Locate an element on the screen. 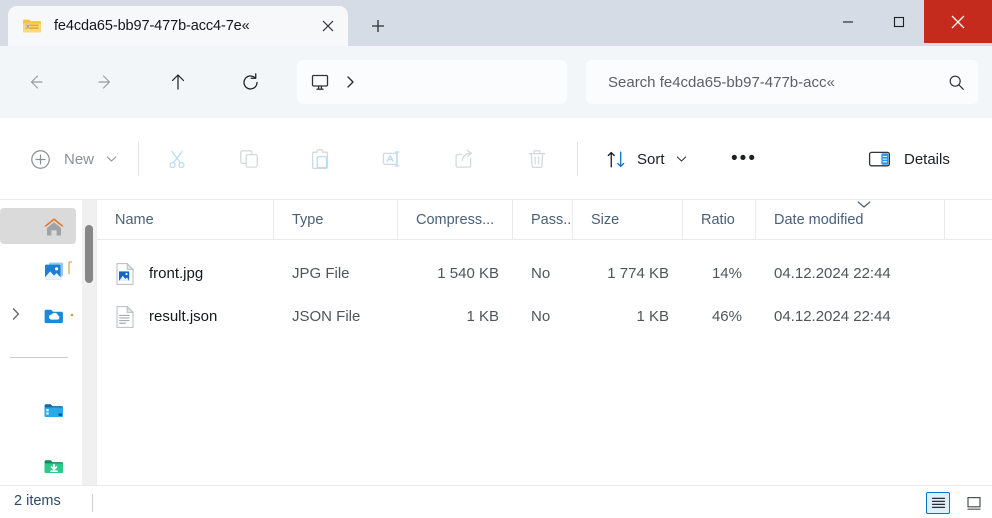 Image resolution: width=992 pixels, height=518 pixels. sidebar-item-desktop is located at coordinates (38, 409).